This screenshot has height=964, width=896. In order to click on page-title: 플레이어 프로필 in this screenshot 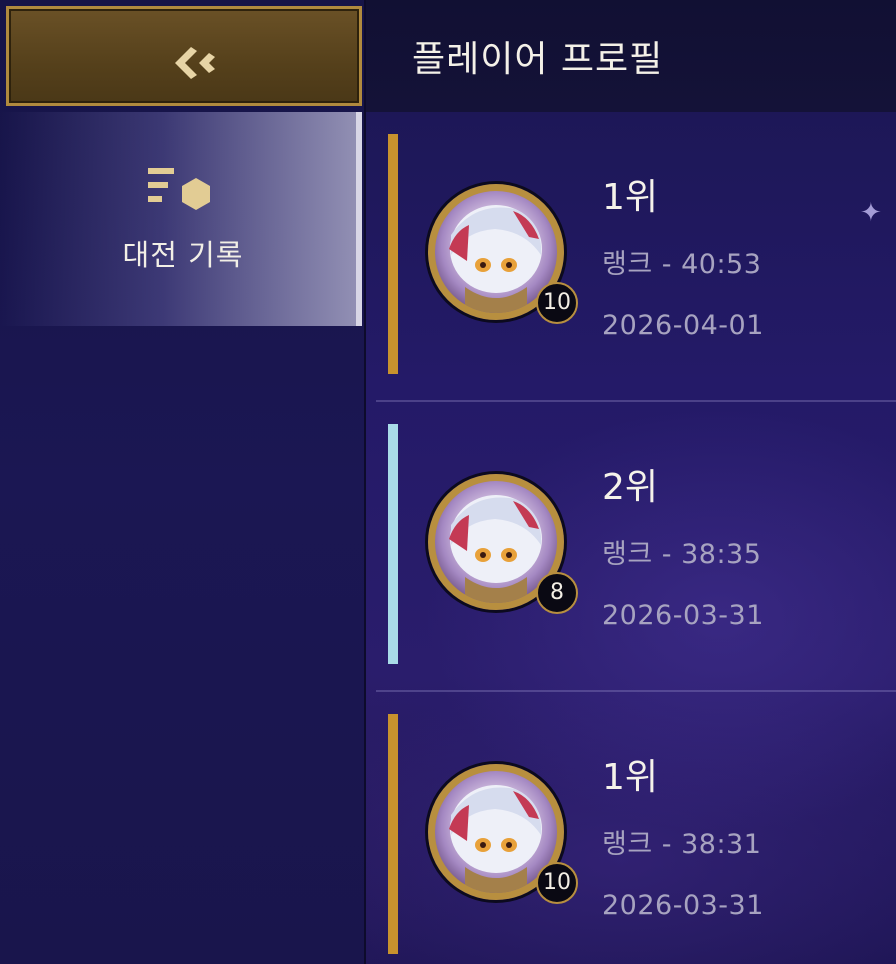, I will do `click(538, 59)`.